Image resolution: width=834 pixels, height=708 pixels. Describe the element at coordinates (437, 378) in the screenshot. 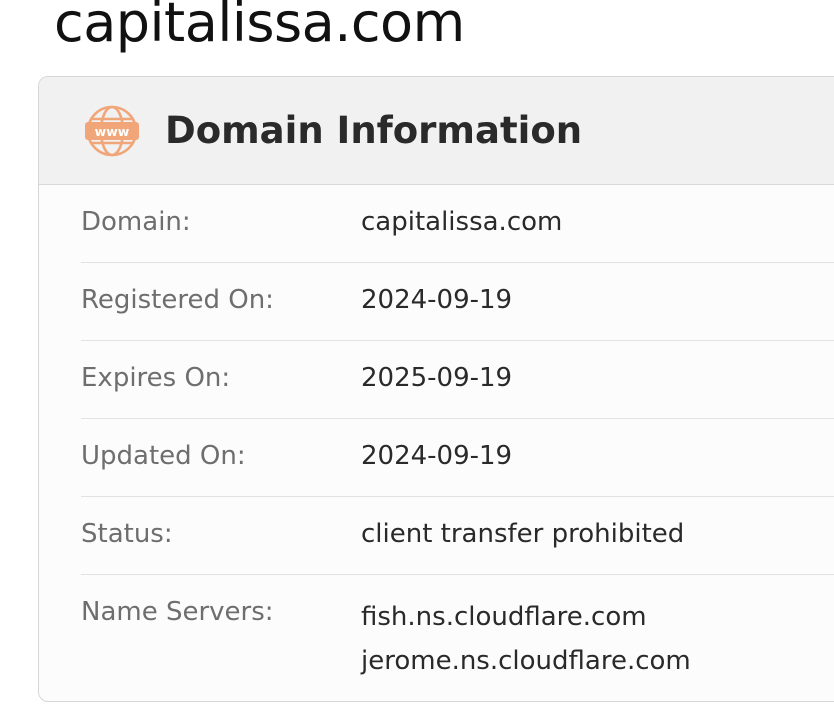

I see `expires-on-value: 2025-09-19` at that location.